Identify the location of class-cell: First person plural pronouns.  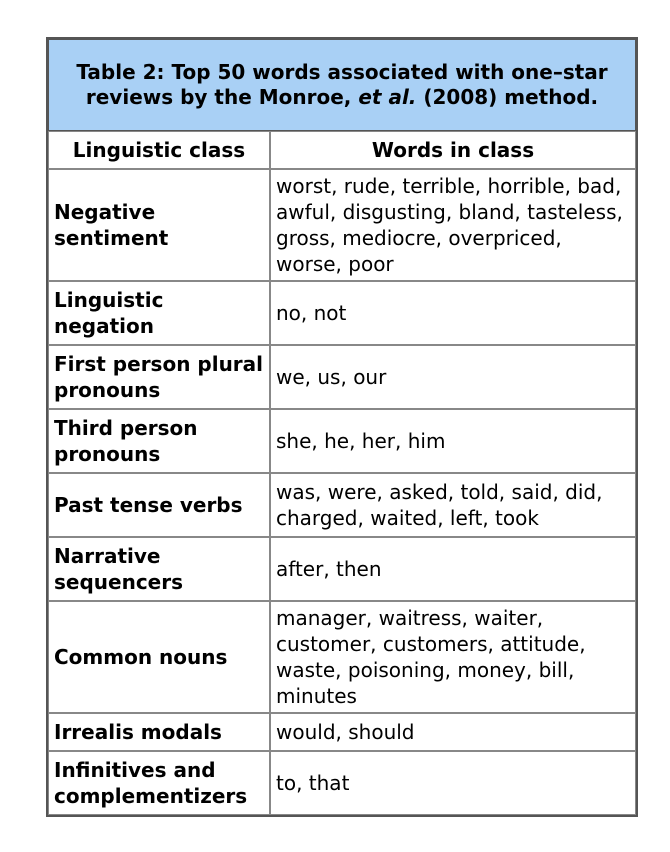
(159, 377).